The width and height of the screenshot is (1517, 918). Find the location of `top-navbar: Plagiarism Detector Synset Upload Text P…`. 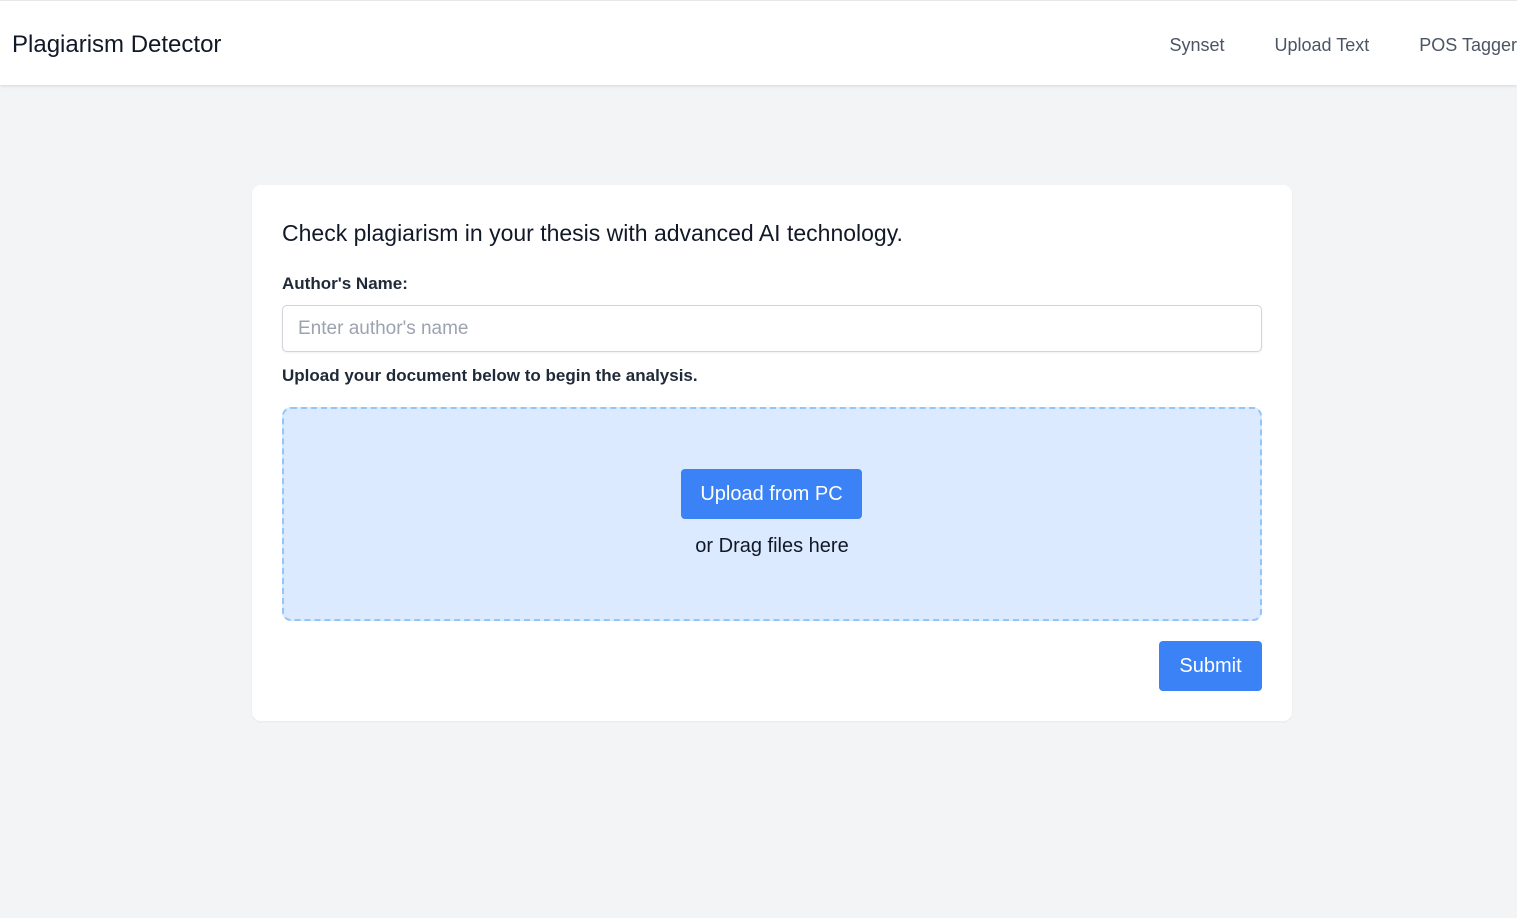

top-navbar: Plagiarism Detector Synset Upload Text P… is located at coordinates (758, 42).